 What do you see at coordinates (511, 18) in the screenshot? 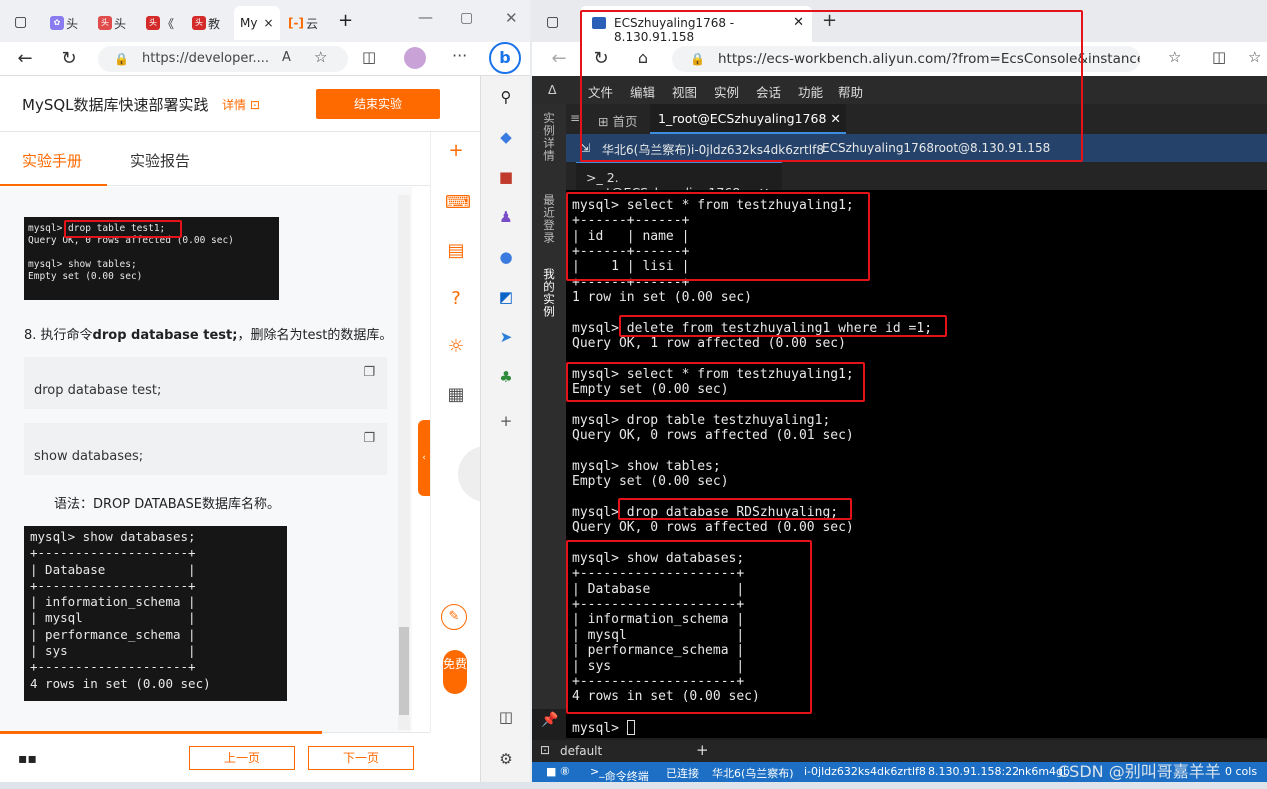
I see `window-close-icon: ✕` at bounding box center [511, 18].